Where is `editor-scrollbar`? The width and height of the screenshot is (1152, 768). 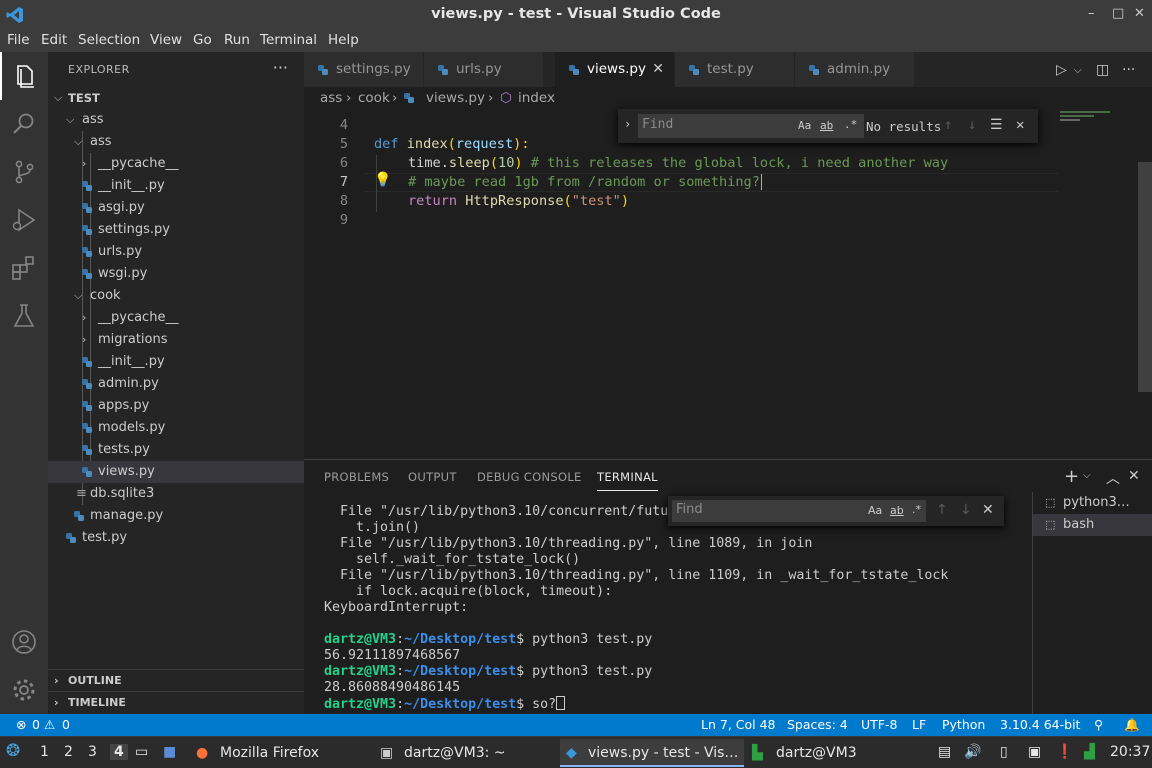
editor-scrollbar is located at coordinates (1145, 277).